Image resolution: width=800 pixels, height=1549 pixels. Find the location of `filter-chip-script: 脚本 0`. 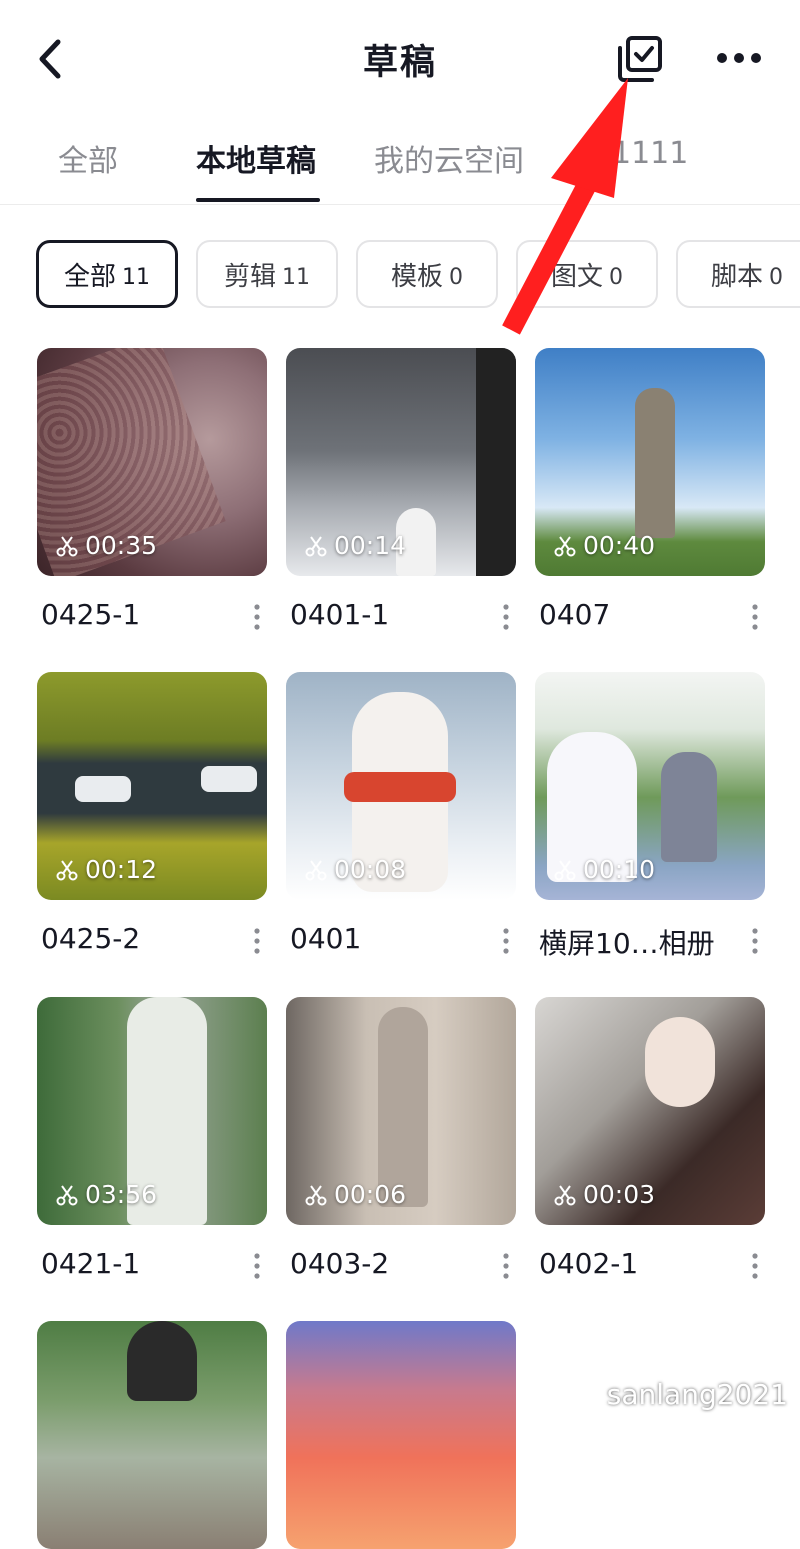

filter-chip-script: 脚本 0 is located at coordinates (738, 274).